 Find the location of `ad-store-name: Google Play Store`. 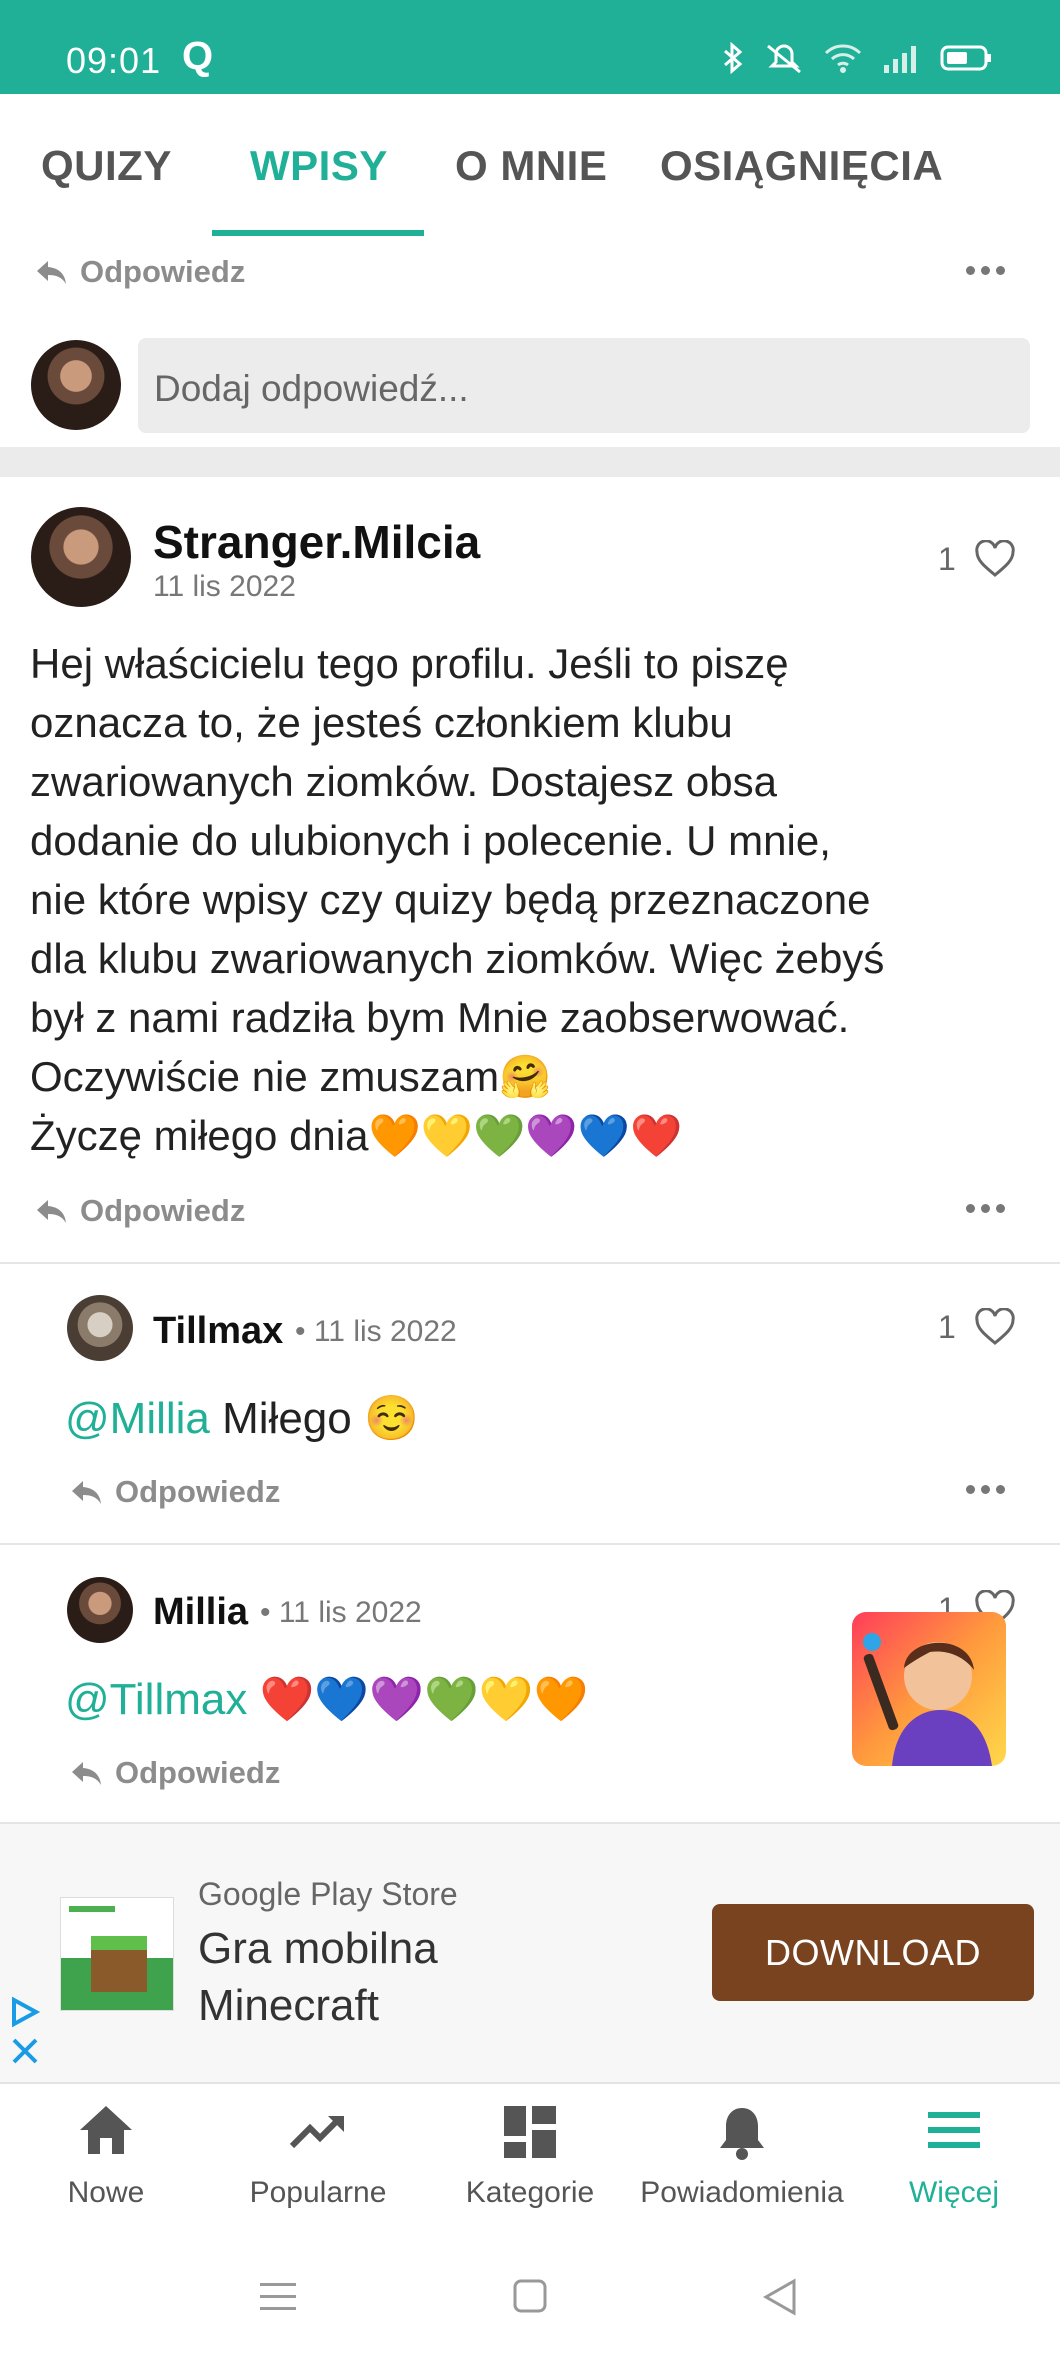

ad-store-name: Google Play Store is located at coordinates (328, 1894).